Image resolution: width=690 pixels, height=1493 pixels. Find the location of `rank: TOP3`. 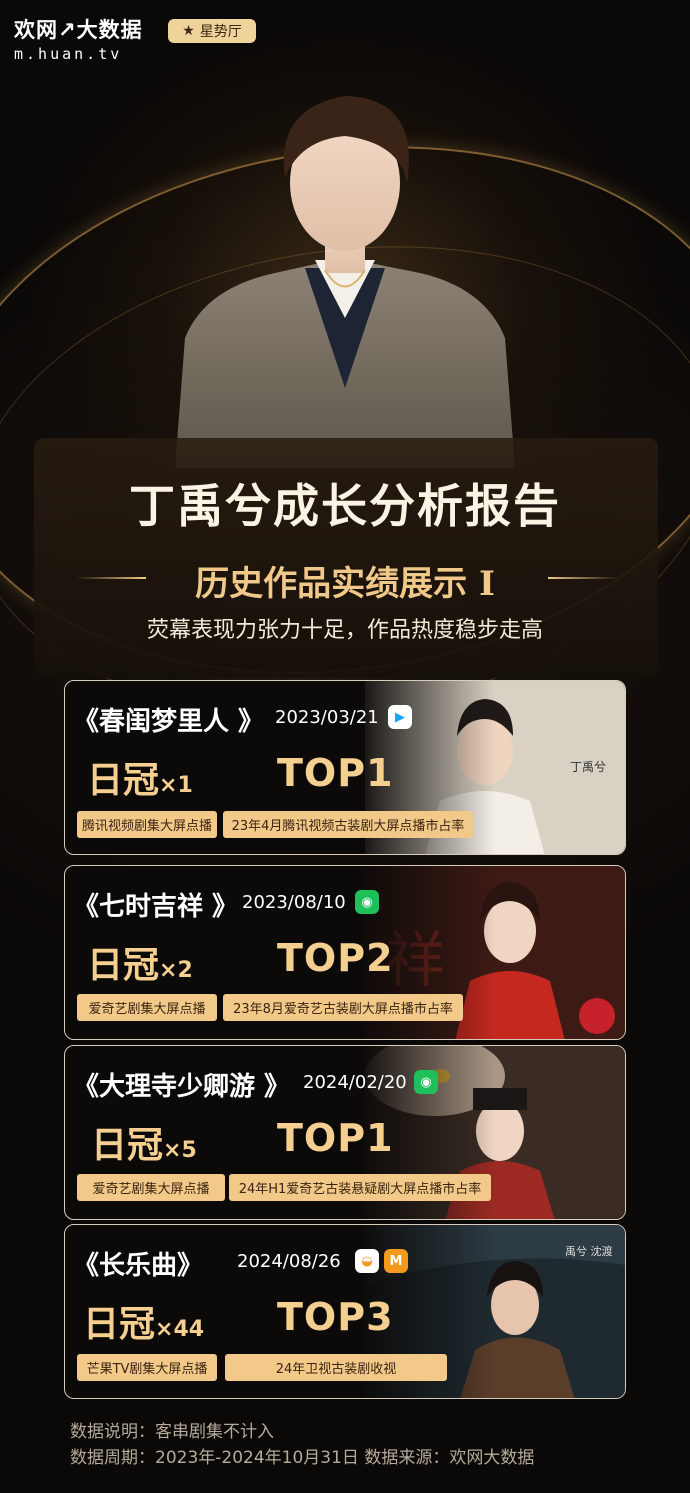

rank: TOP3 is located at coordinates (335, 1317).